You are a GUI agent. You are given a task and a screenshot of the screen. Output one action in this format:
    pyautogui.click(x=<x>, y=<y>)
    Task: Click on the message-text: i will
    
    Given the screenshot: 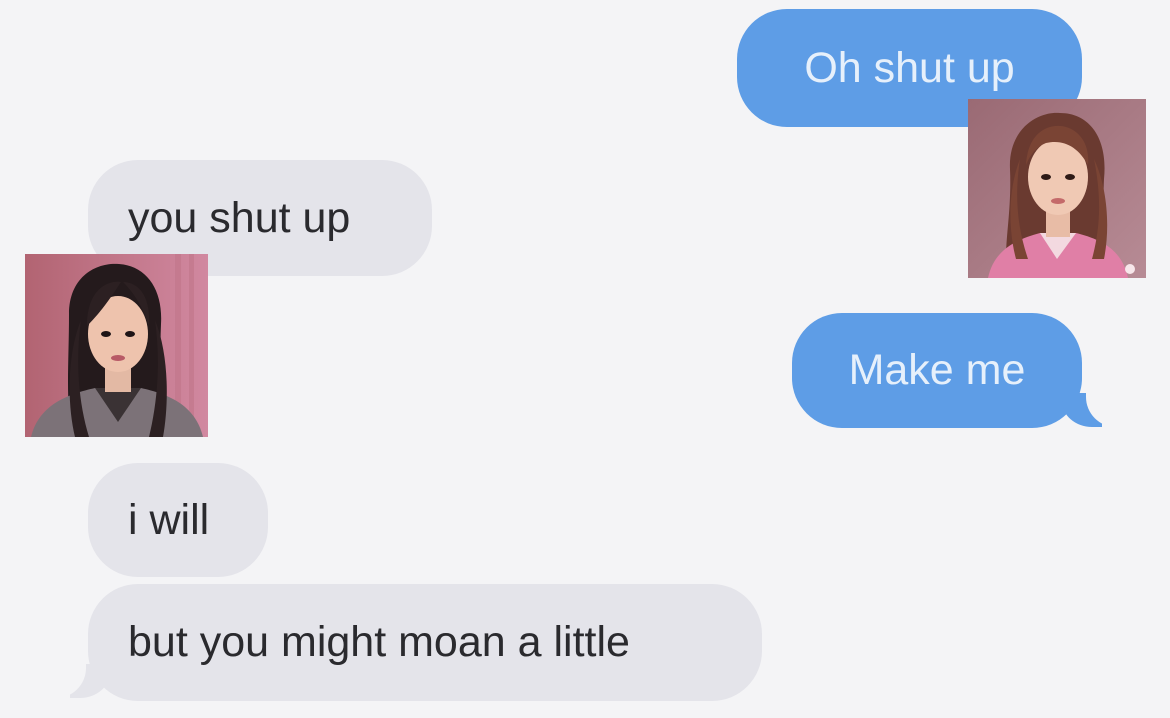 What is the action you would take?
    pyautogui.click(x=169, y=519)
    